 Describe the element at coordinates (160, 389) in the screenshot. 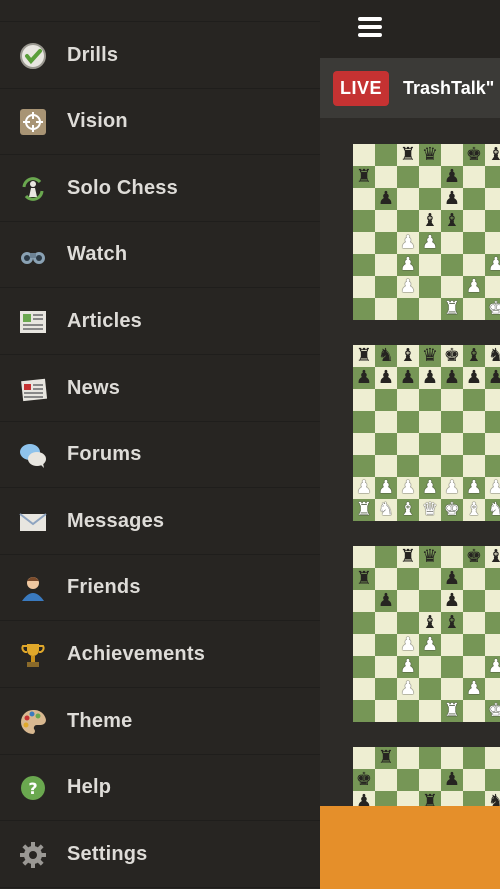

I see `sidebar-item-news: News` at that location.